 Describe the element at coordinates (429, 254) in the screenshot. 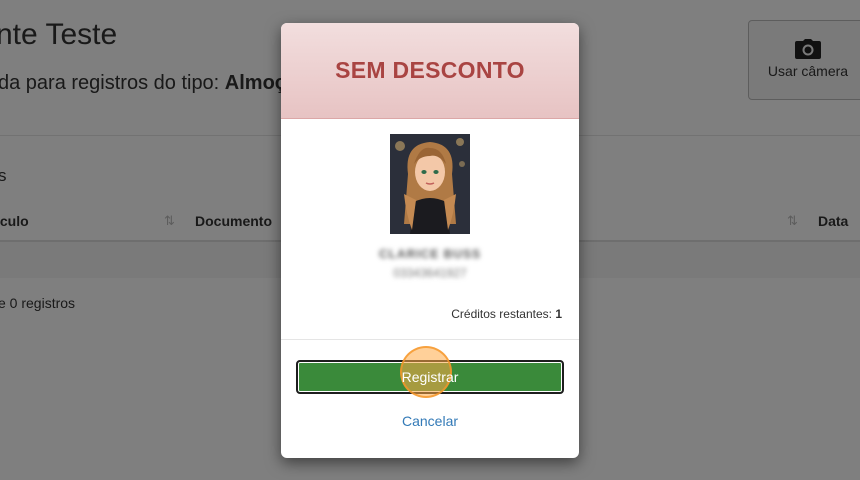

I see `person-name: CLARICE BUSS` at that location.